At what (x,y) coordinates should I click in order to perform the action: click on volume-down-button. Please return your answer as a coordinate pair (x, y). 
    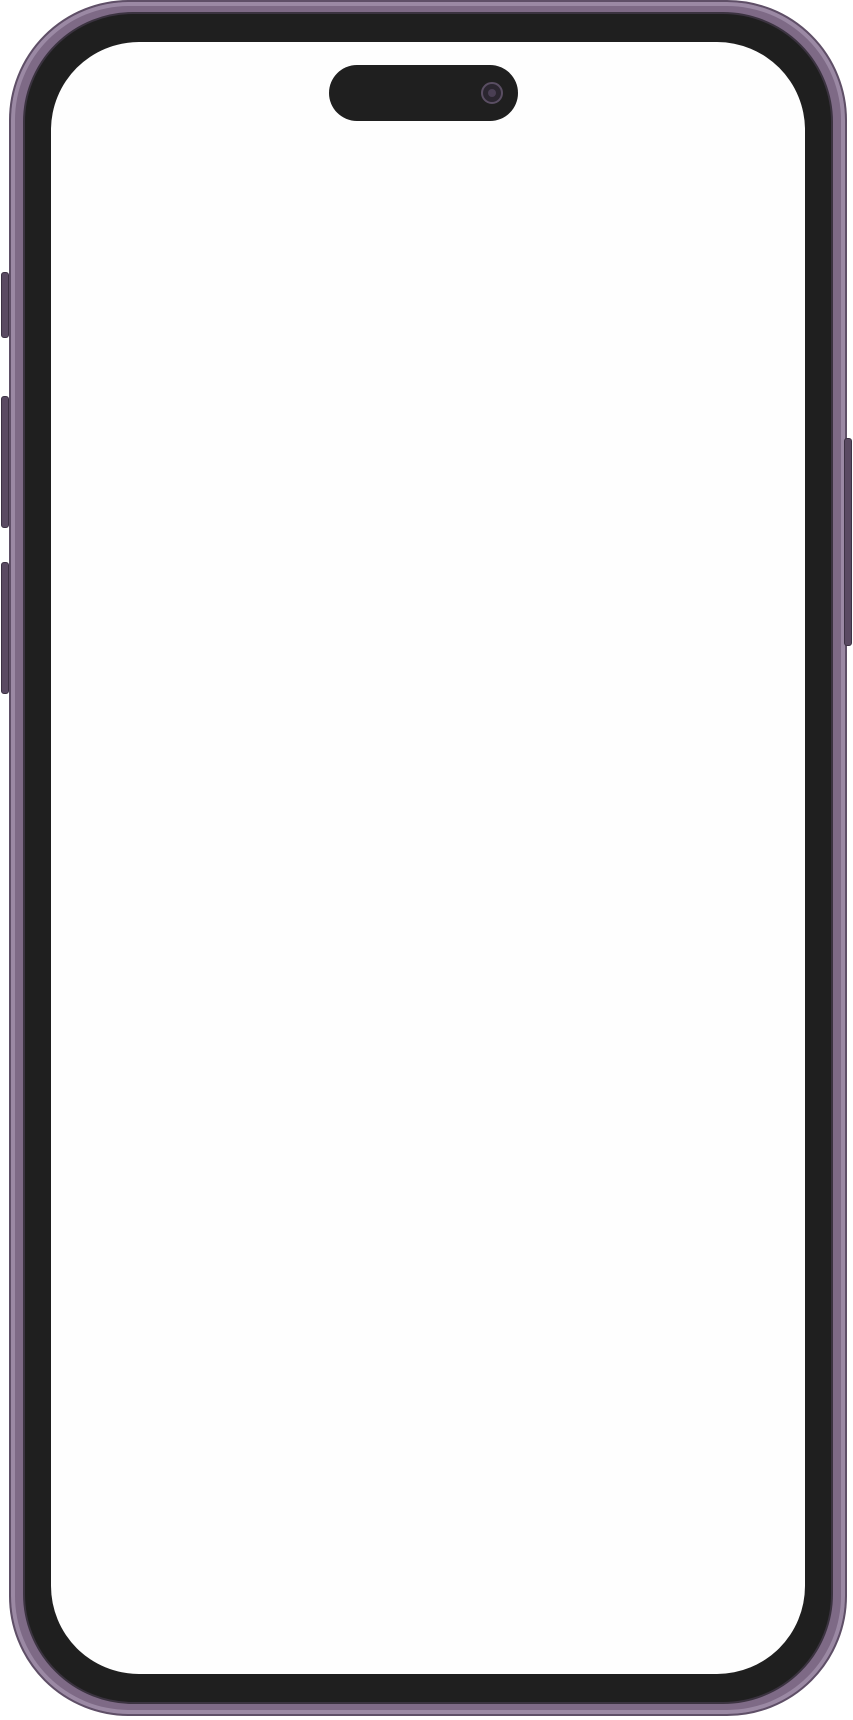
    Looking at the image, I should click on (5, 628).